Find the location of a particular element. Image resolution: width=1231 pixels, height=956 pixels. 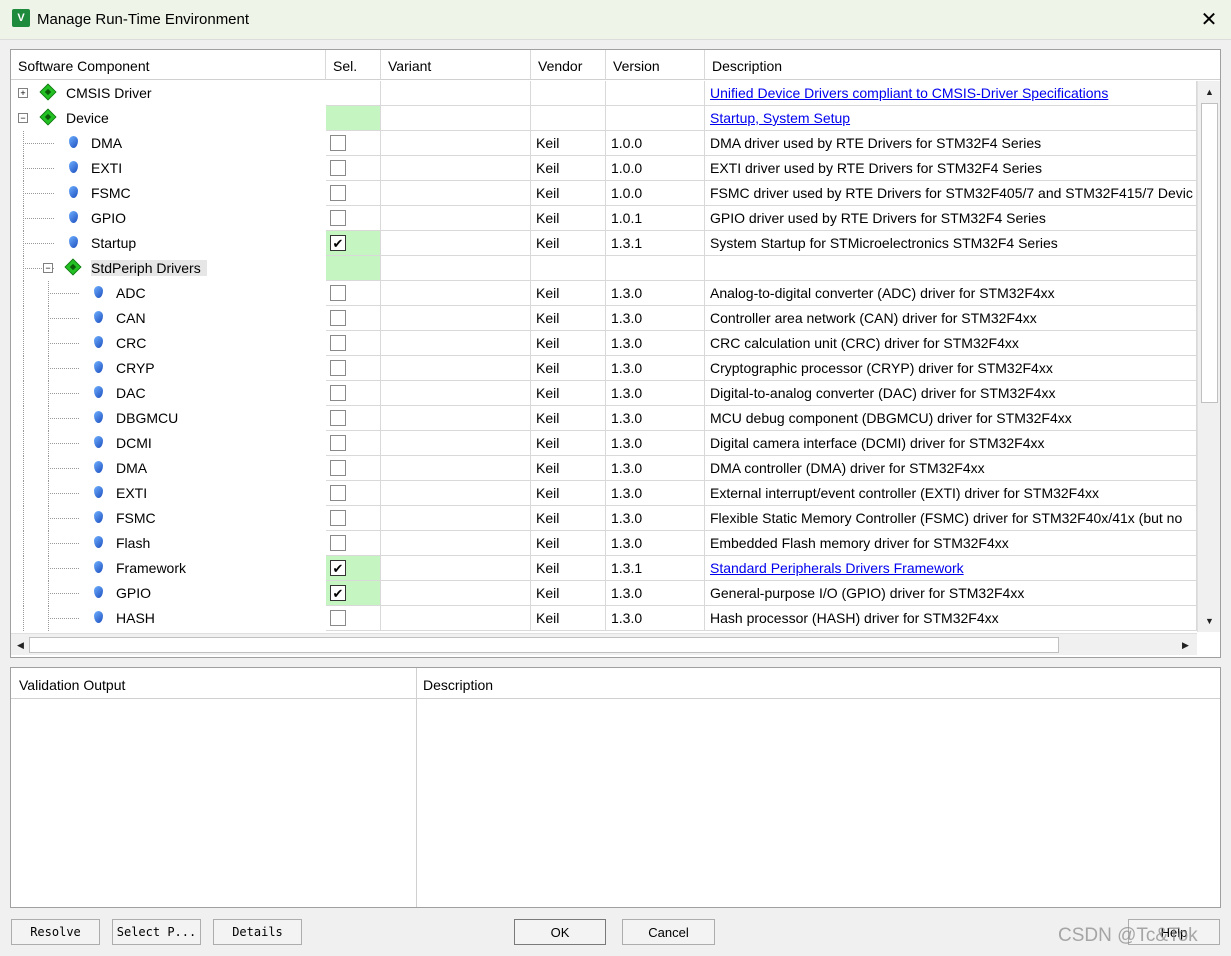

component-name: HASH is located at coordinates (135, 618).